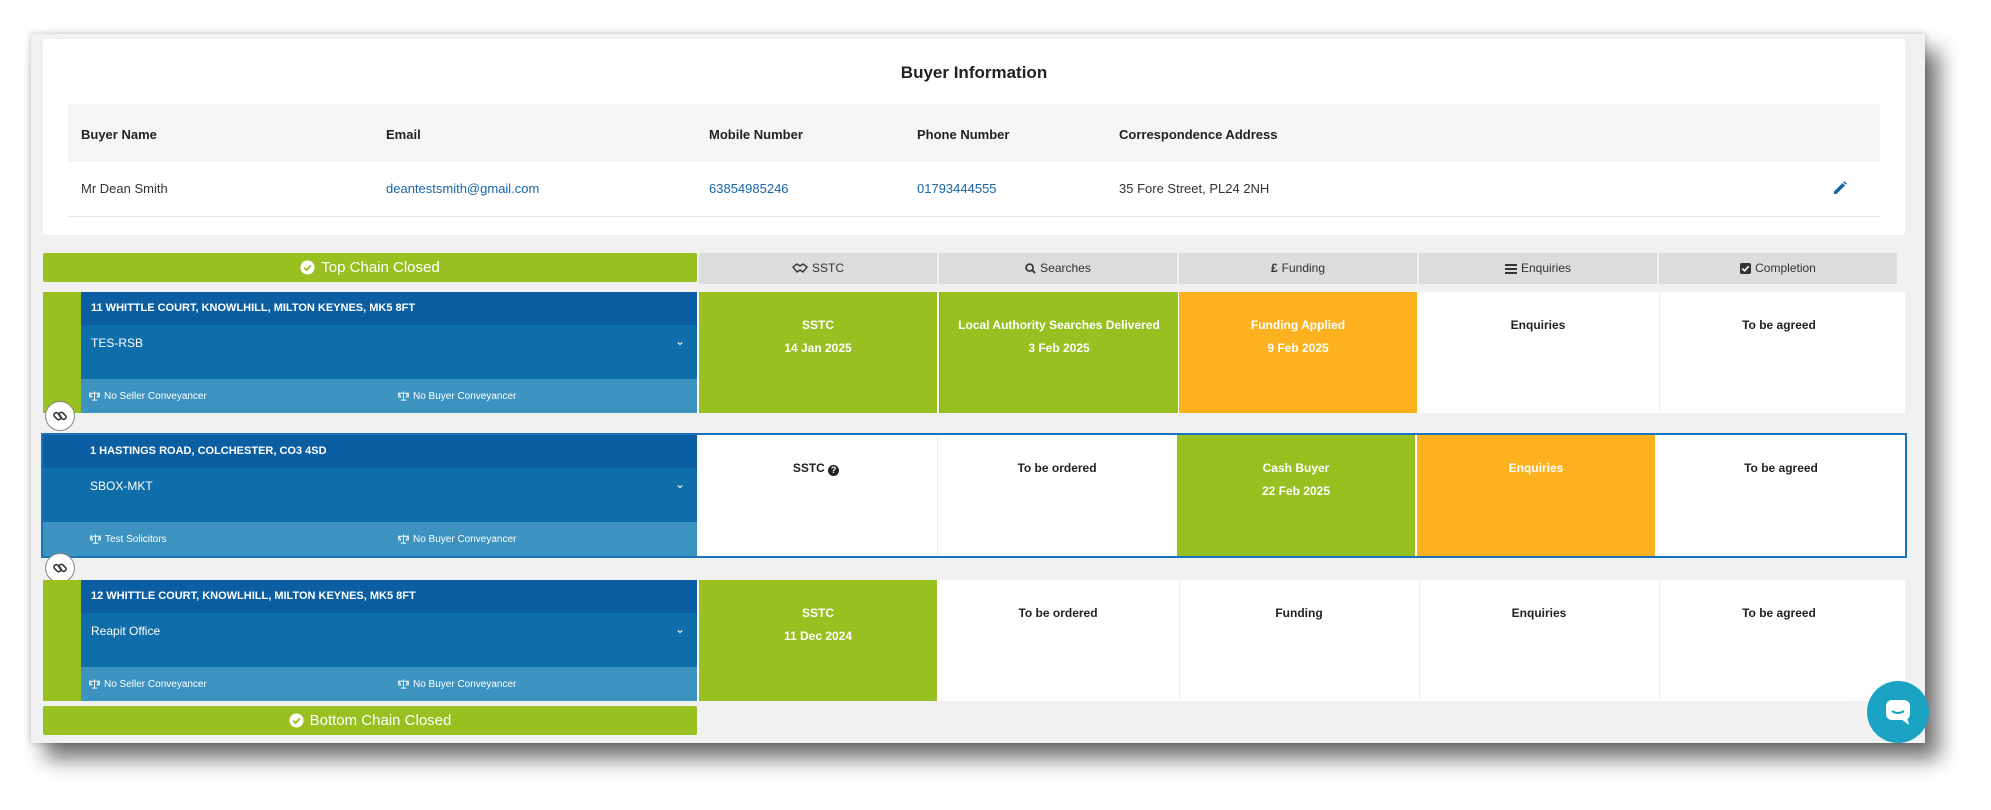  Describe the element at coordinates (957, 188) in the screenshot. I see `buyer-phone-link: 01793444555` at that location.